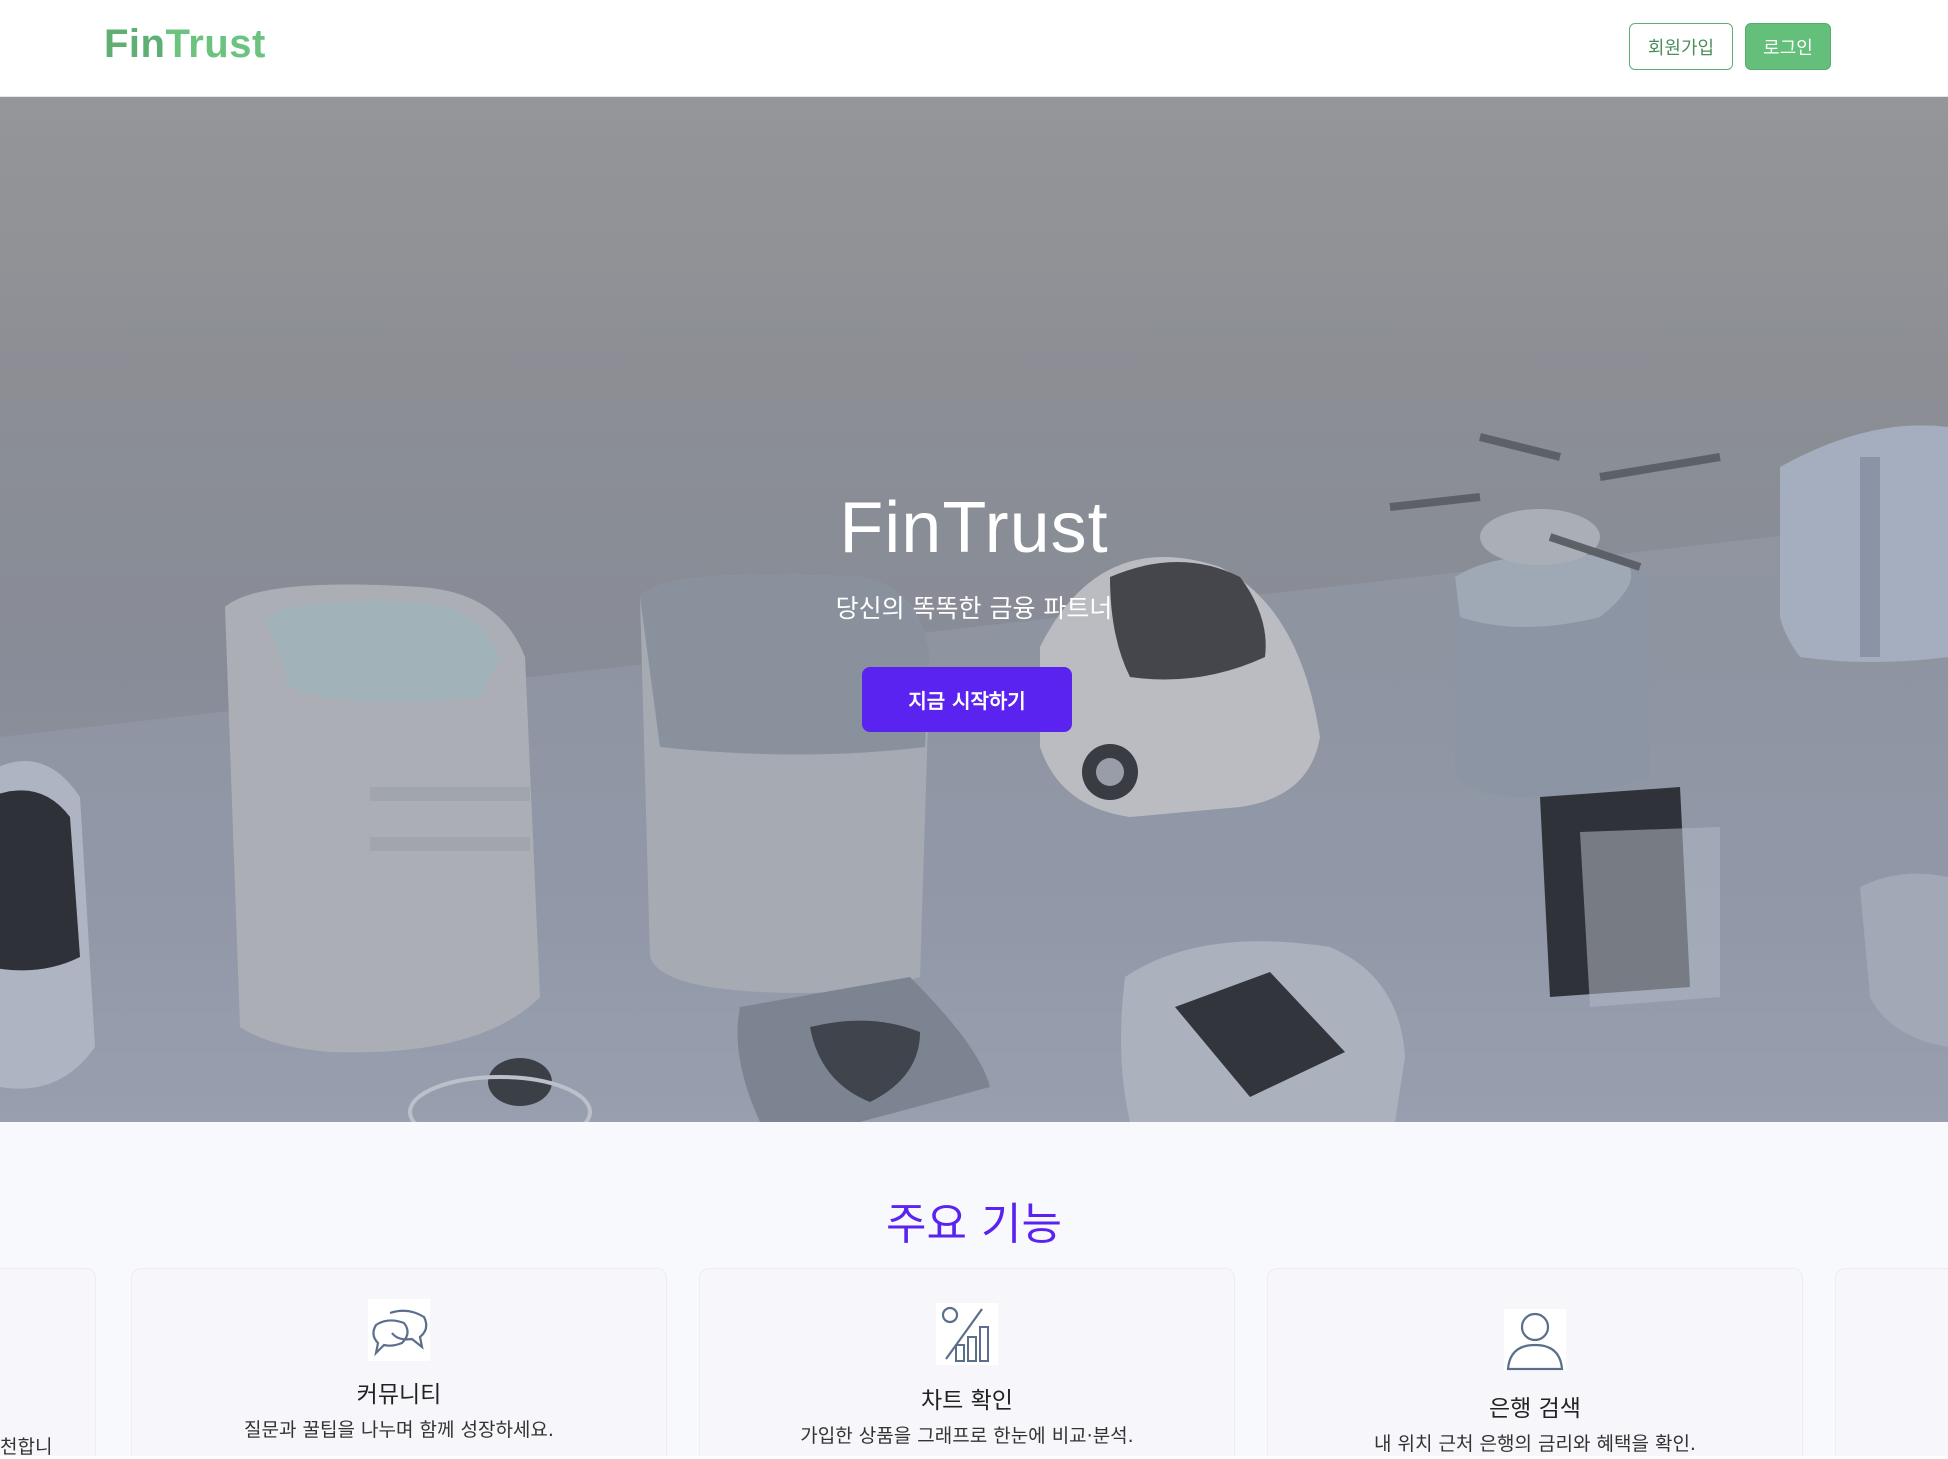 The height and width of the screenshot is (1459, 1948). Describe the element at coordinates (967, 1436) in the screenshot. I see `feature-desc: 가입한 상품을 그래프로 한눈에 비교·분석.` at that location.